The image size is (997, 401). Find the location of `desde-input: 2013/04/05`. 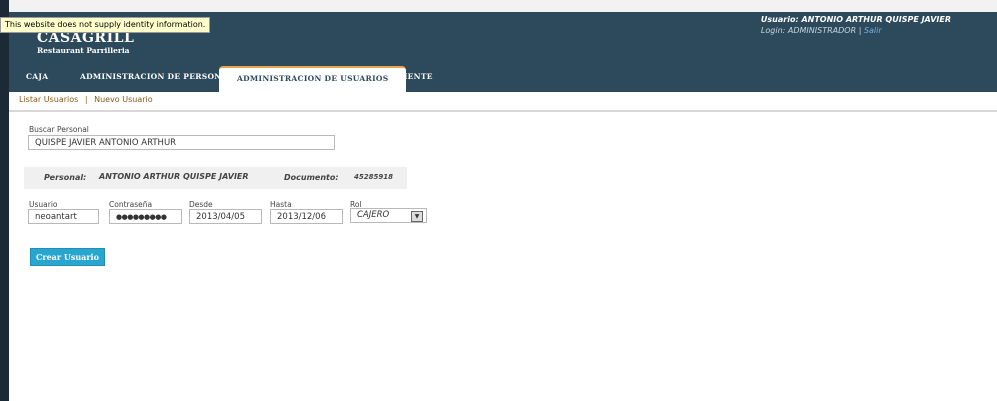

desde-input: 2013/04/05 is located at coordinates (225, 216).